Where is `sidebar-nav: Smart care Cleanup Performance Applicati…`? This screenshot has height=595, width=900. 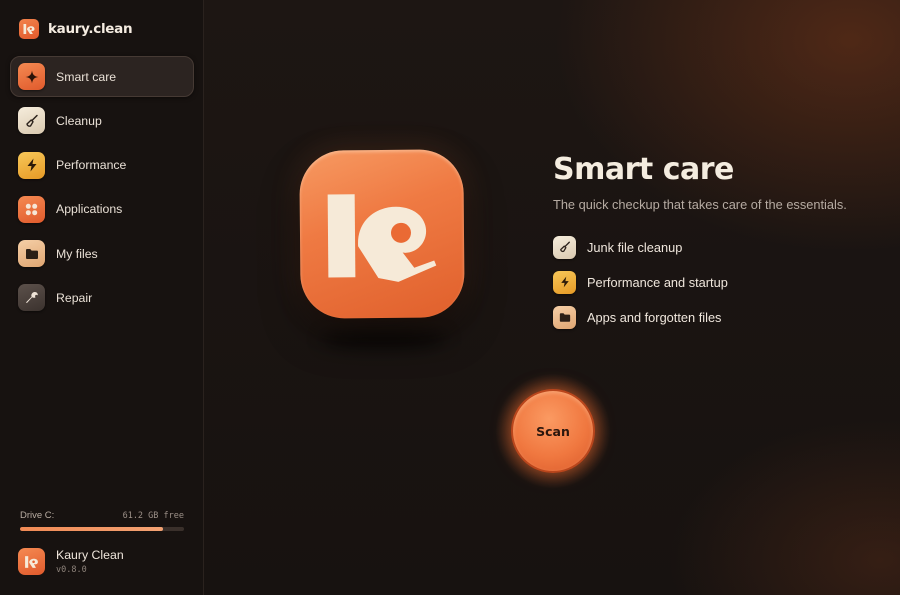 sidebar-nav: Smart care Cleanup Performance Applicati… is located at coordinates (102, 189).